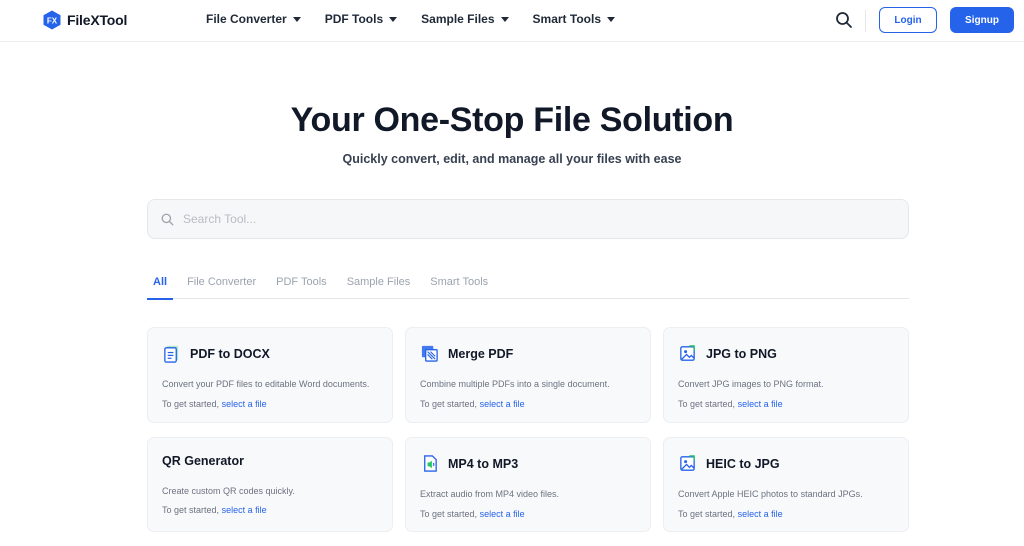 The width and height of the screenshot is (1024, 546). What do you see at coordinates (456, 287) in the screenshot?
I see `tab-smart-tools: Smart Tools` at bounding box center [456, 287].